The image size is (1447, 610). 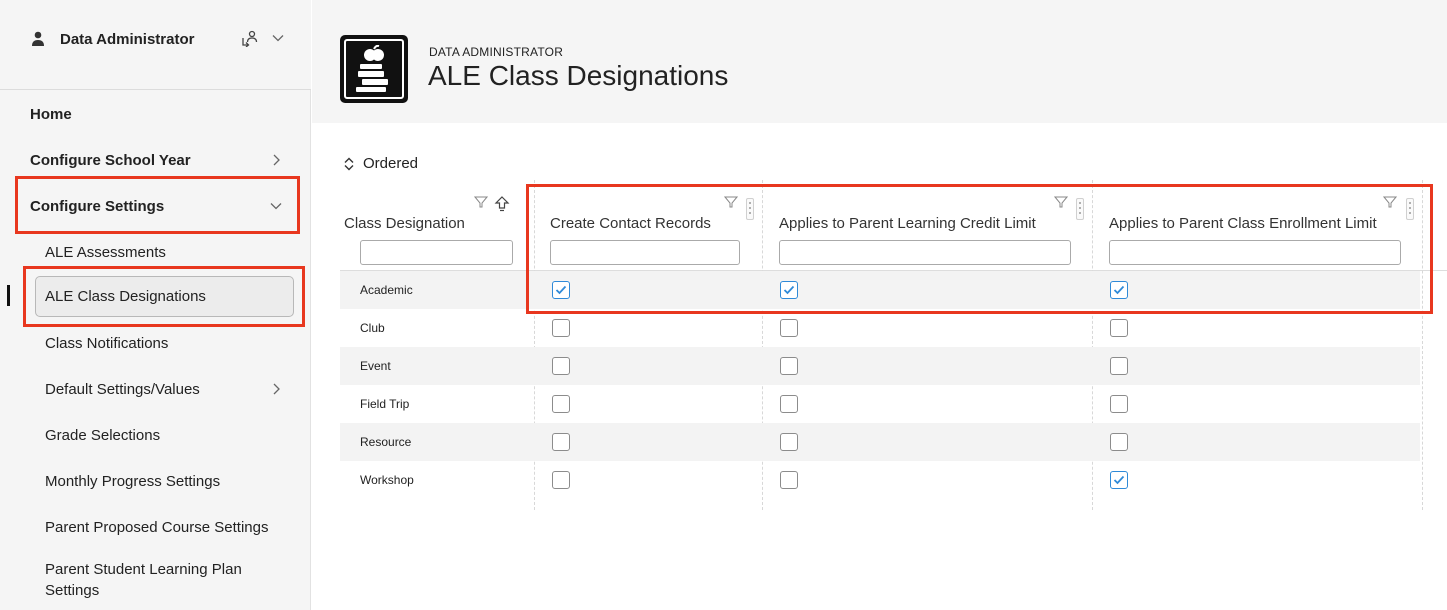 What do you see at coordinates (880, 366) in the screenshot?
I see `table-row-event: Event` at bounding box center [880, 366].